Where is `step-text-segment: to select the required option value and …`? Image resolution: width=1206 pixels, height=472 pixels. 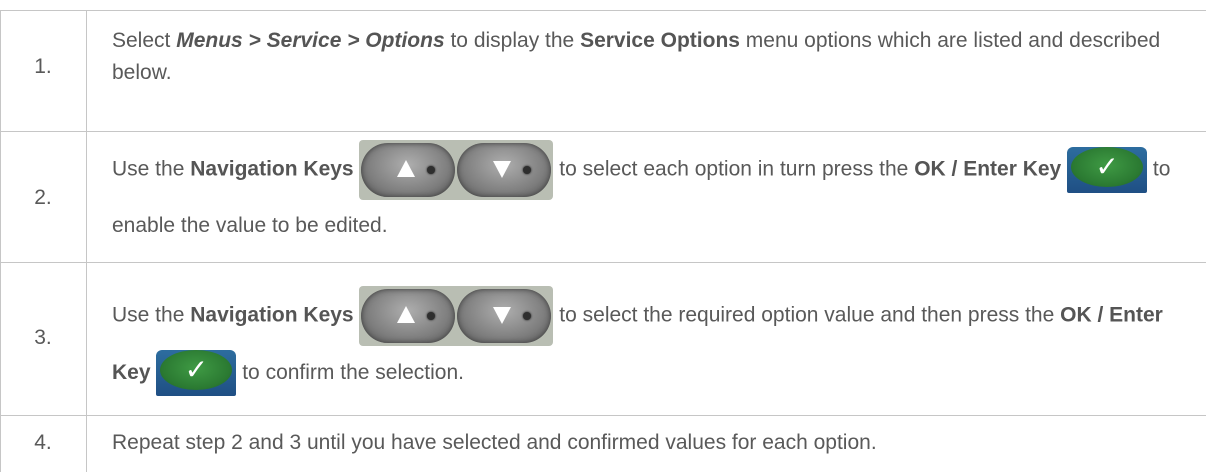 step-text-segment: to select the required option value and … is located at coordinates (810, 315).